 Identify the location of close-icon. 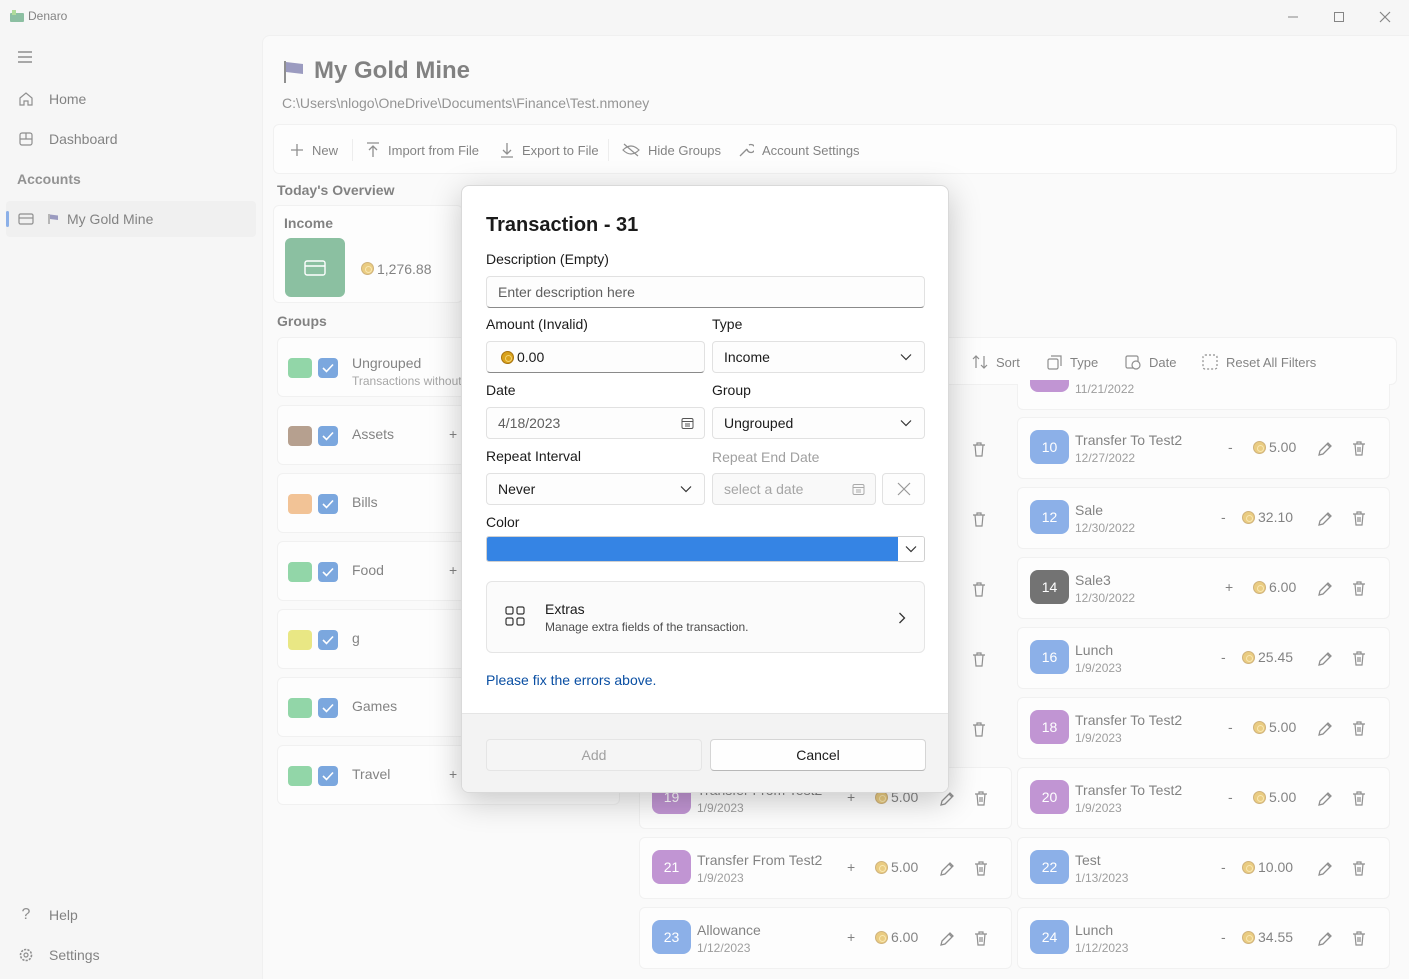
(903, 489).